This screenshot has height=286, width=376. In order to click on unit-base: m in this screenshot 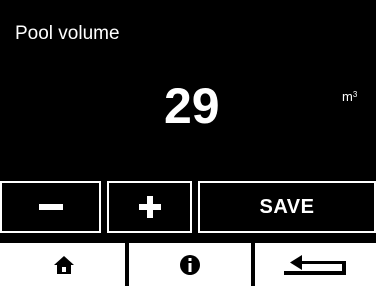, I will do `click(347, 96)`.